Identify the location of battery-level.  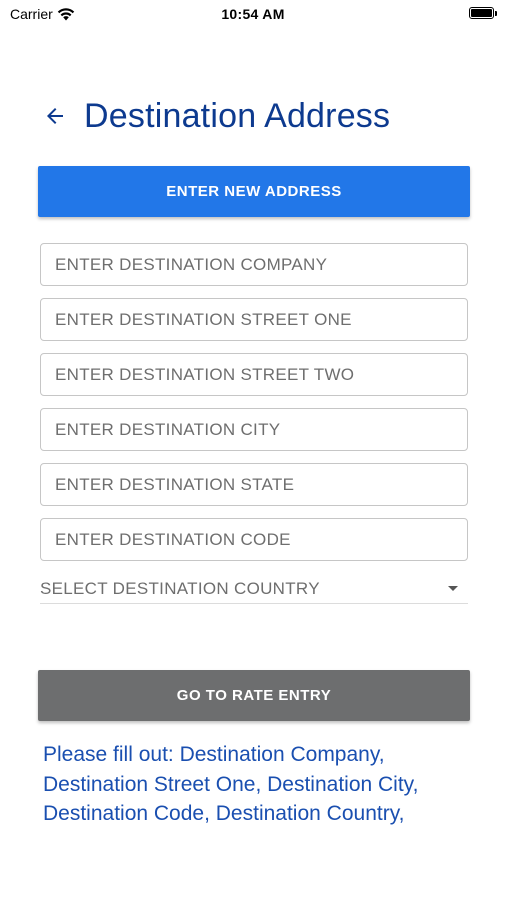
(481, 13).